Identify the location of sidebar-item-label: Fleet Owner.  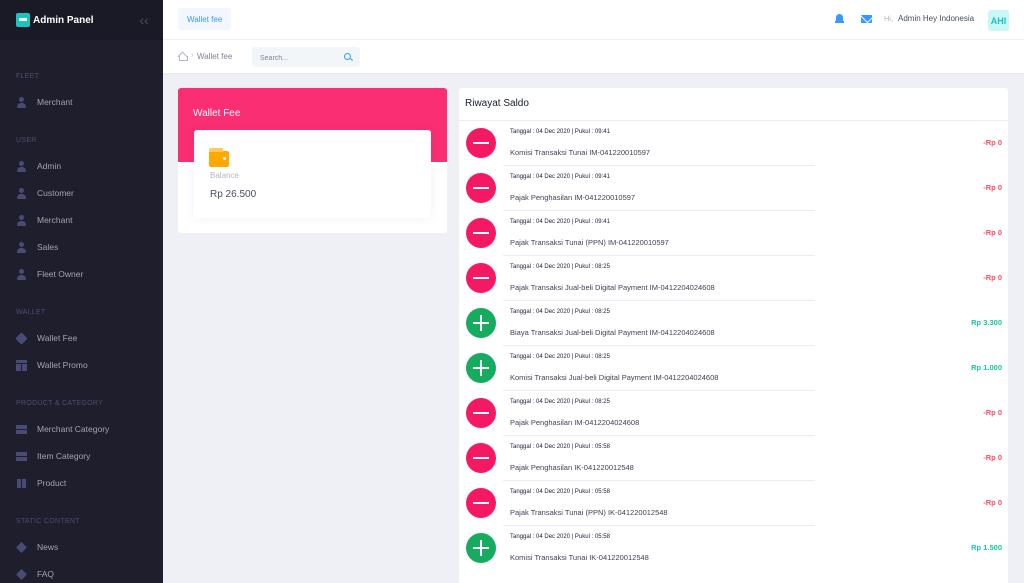
(60, 274).